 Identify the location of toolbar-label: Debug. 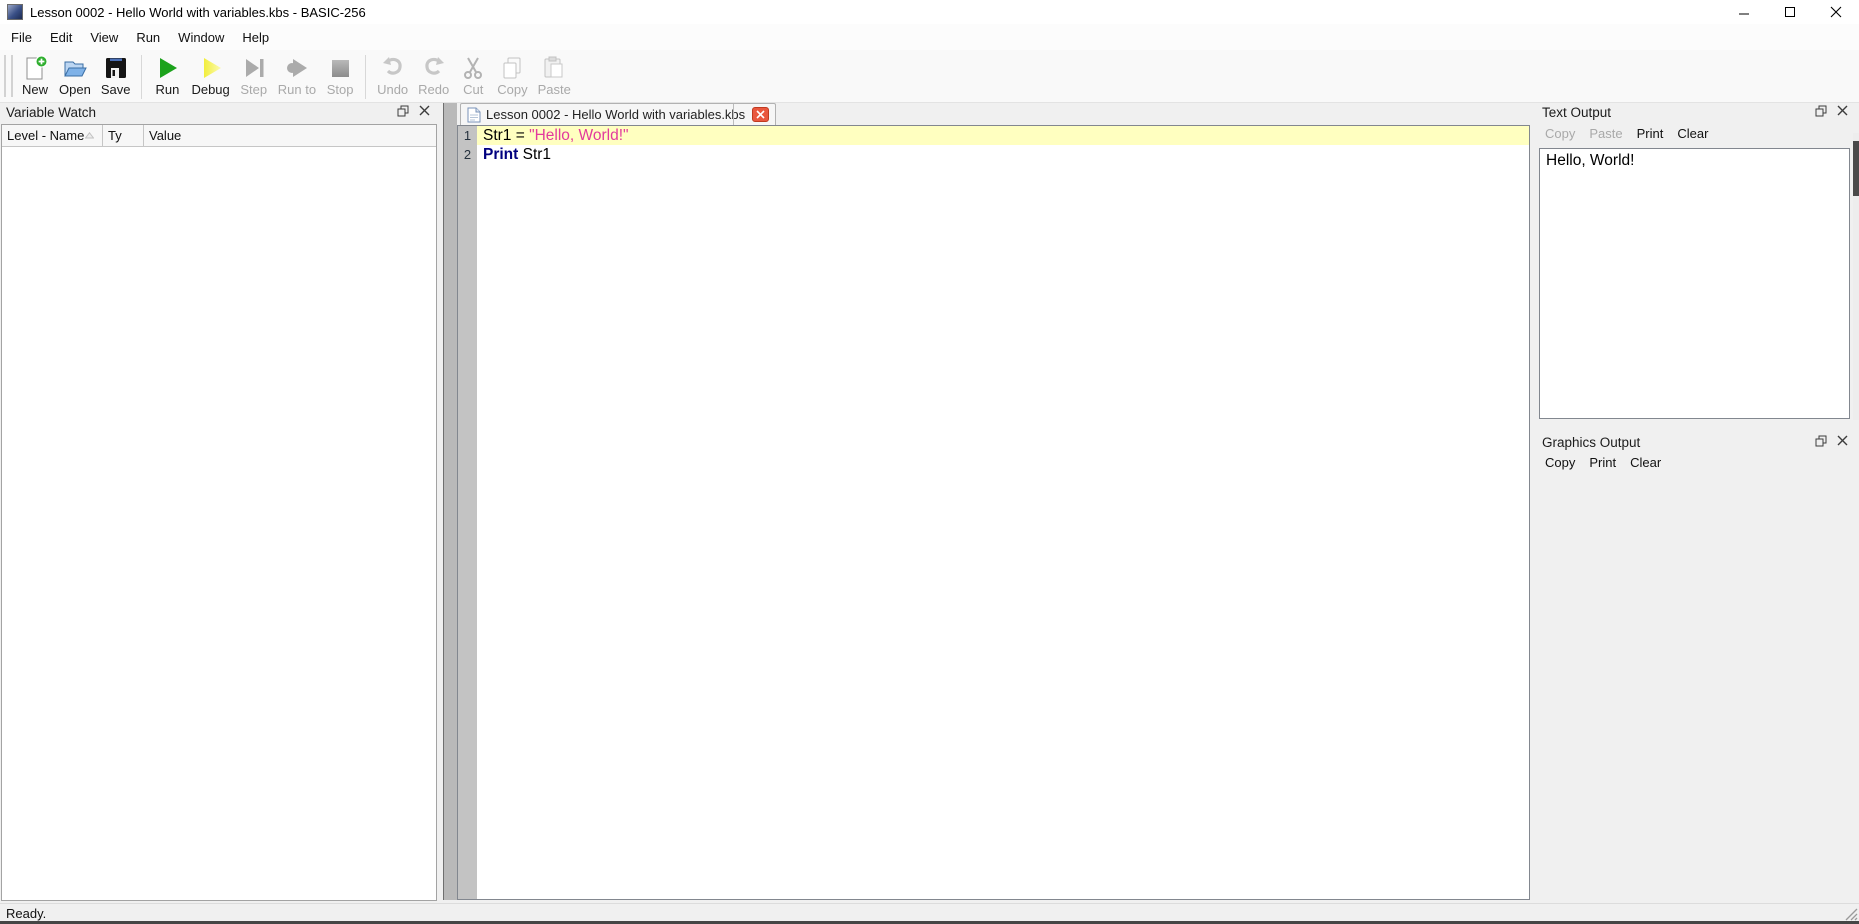
(210, 89).